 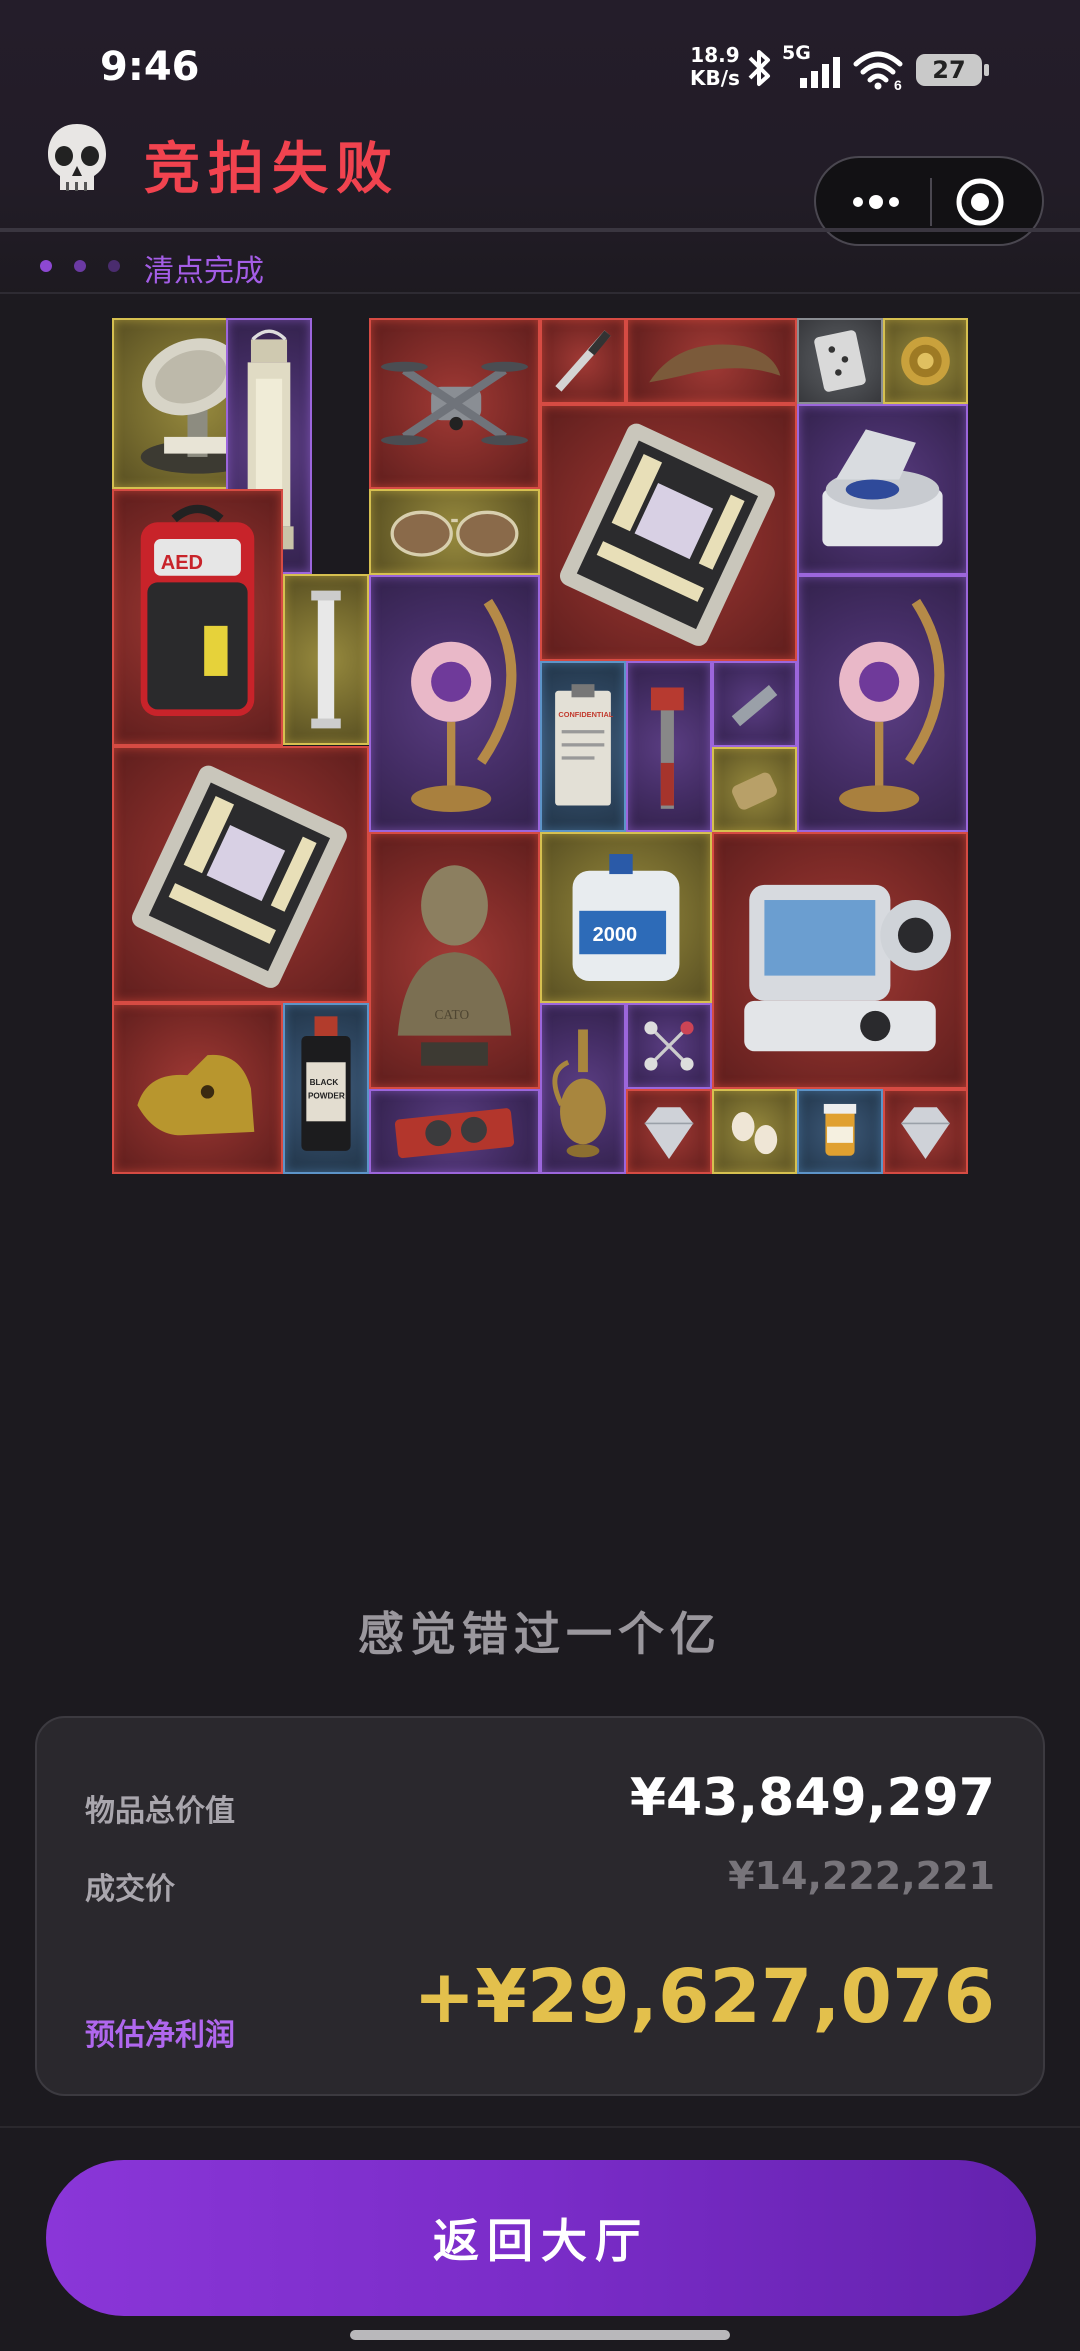 I want to click on bust-label: CATO, so click(x=451, y=1014).